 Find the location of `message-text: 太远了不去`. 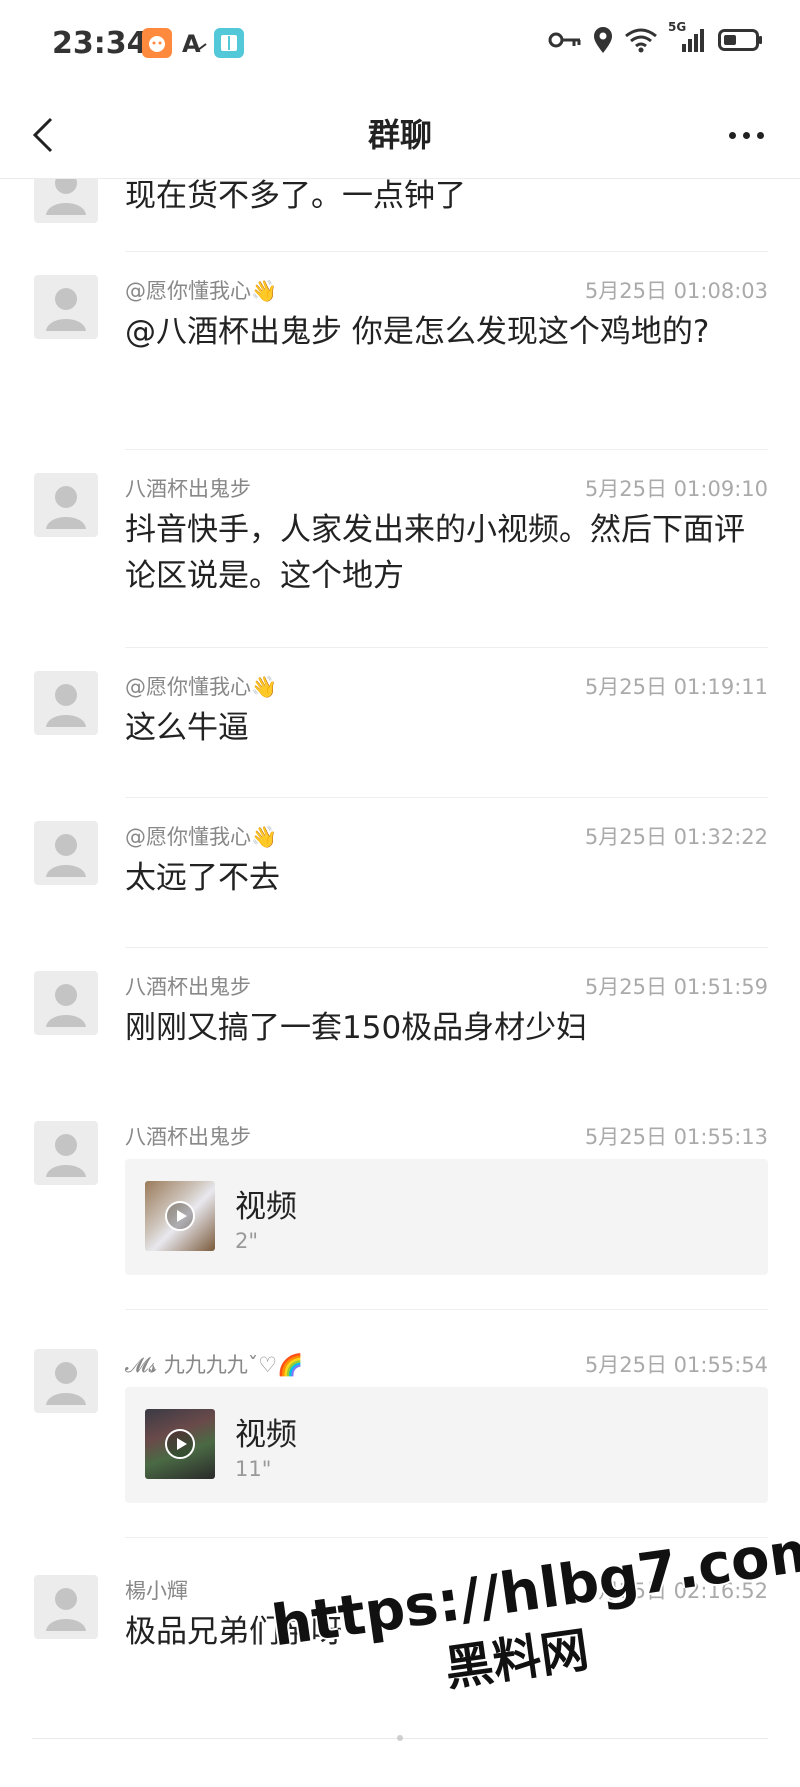

message-text: 太远了不去 is located at coordinates (202, 878).